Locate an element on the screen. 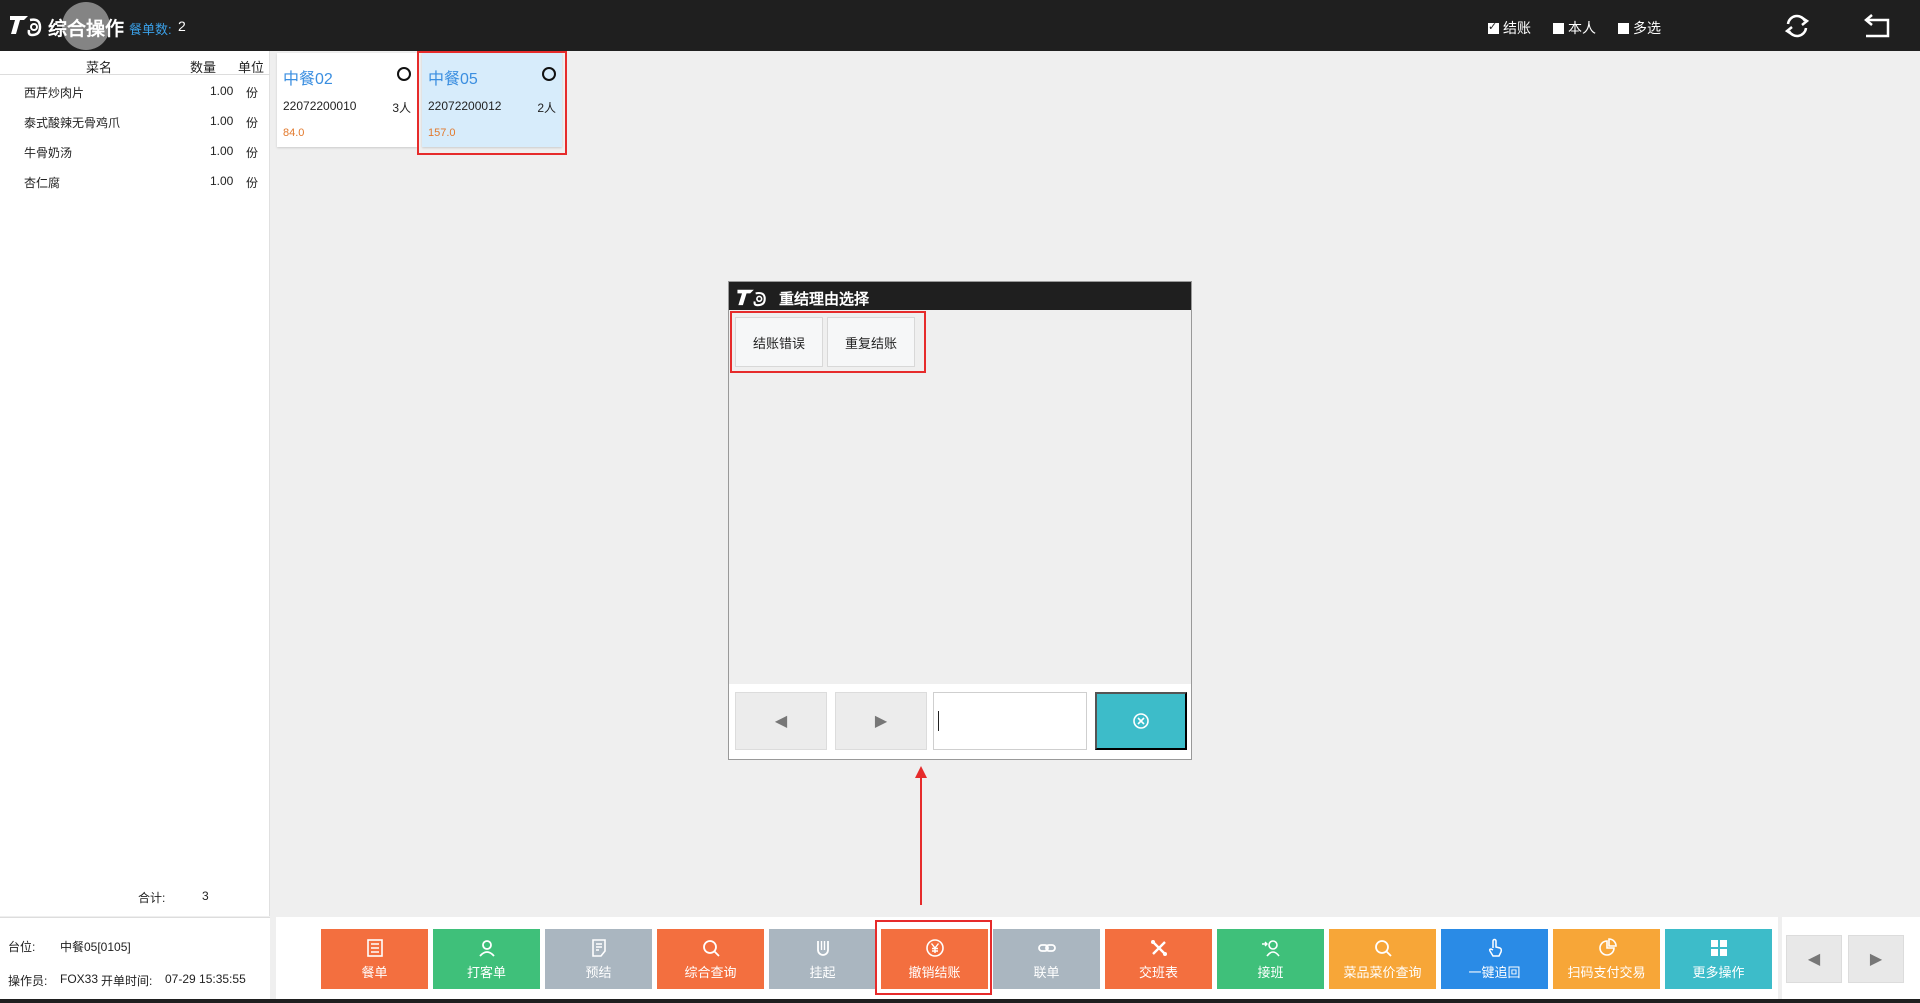 This screenshot has height=1003, width=1920. order-code: 22072200012 is located at coordinates (465, 106).